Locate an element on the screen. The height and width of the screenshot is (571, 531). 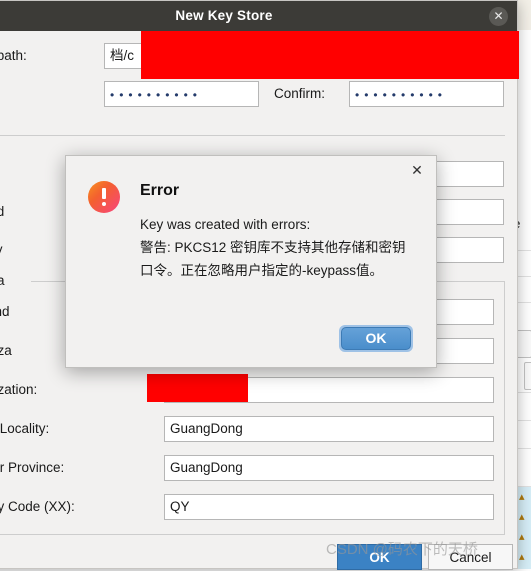
error-ok-button-label: OK is located at coordinates (376, 338).